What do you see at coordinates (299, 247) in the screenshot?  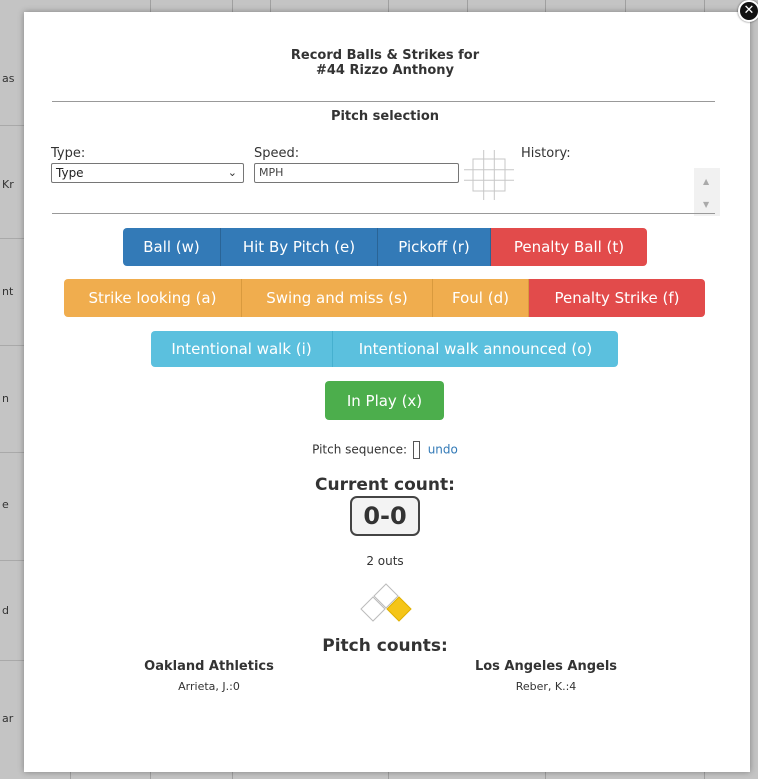 I see `hit-by-pitch-button: Hit By Pitch (e)` at bounding box center [299, 247].